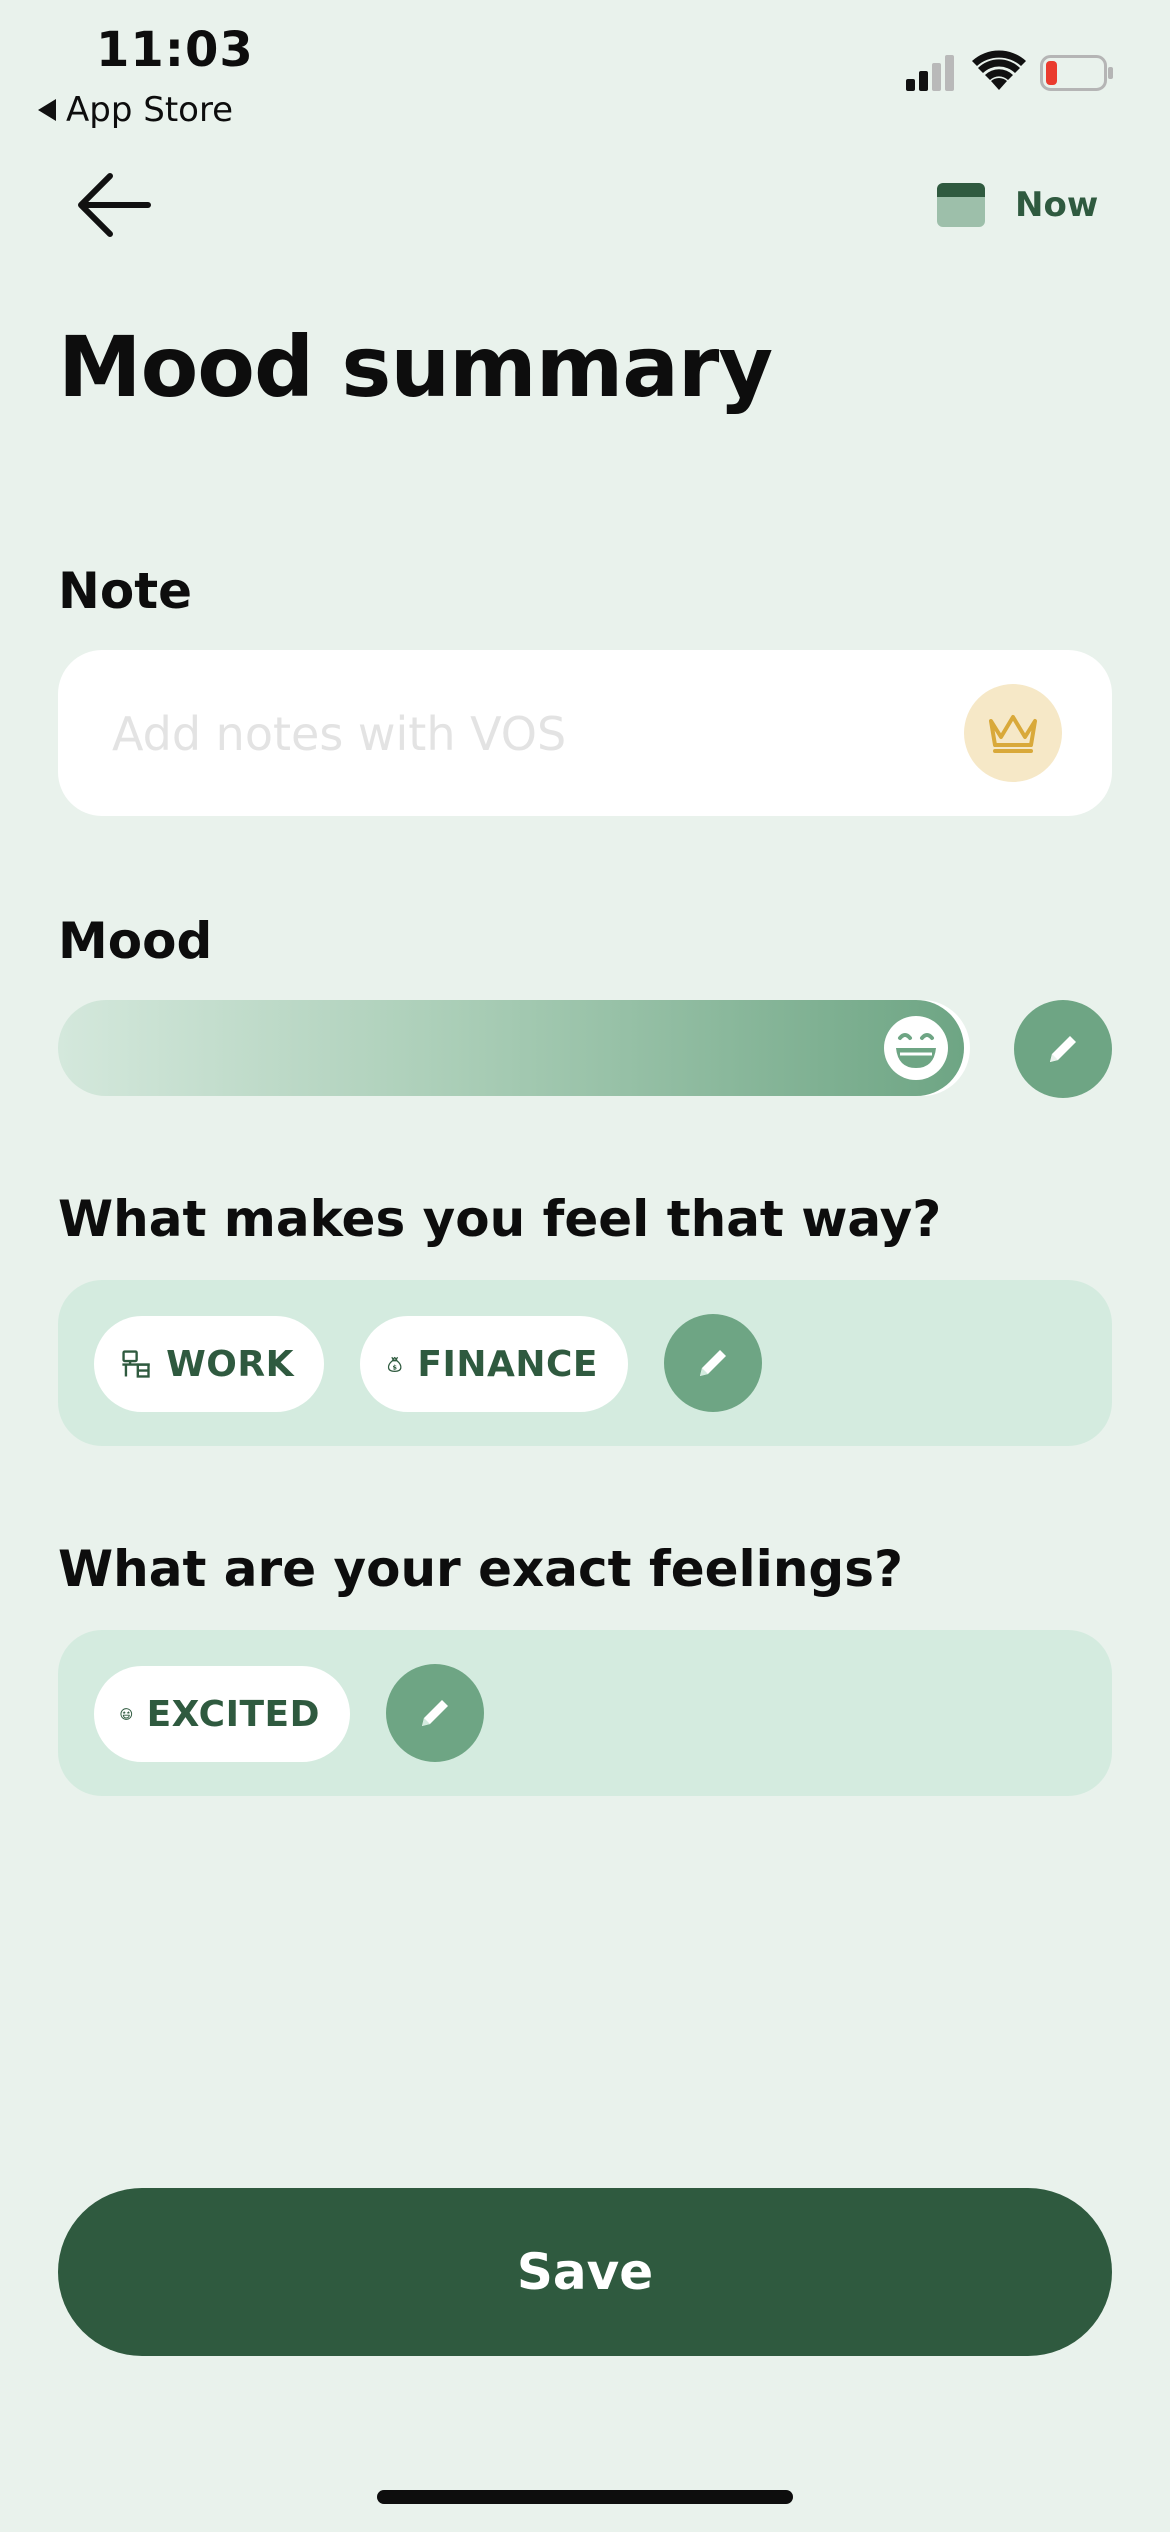 This screenshot has height=2532, width=1170. I want to click on chip-finance: $ FINANCE, so click(494, 1364).